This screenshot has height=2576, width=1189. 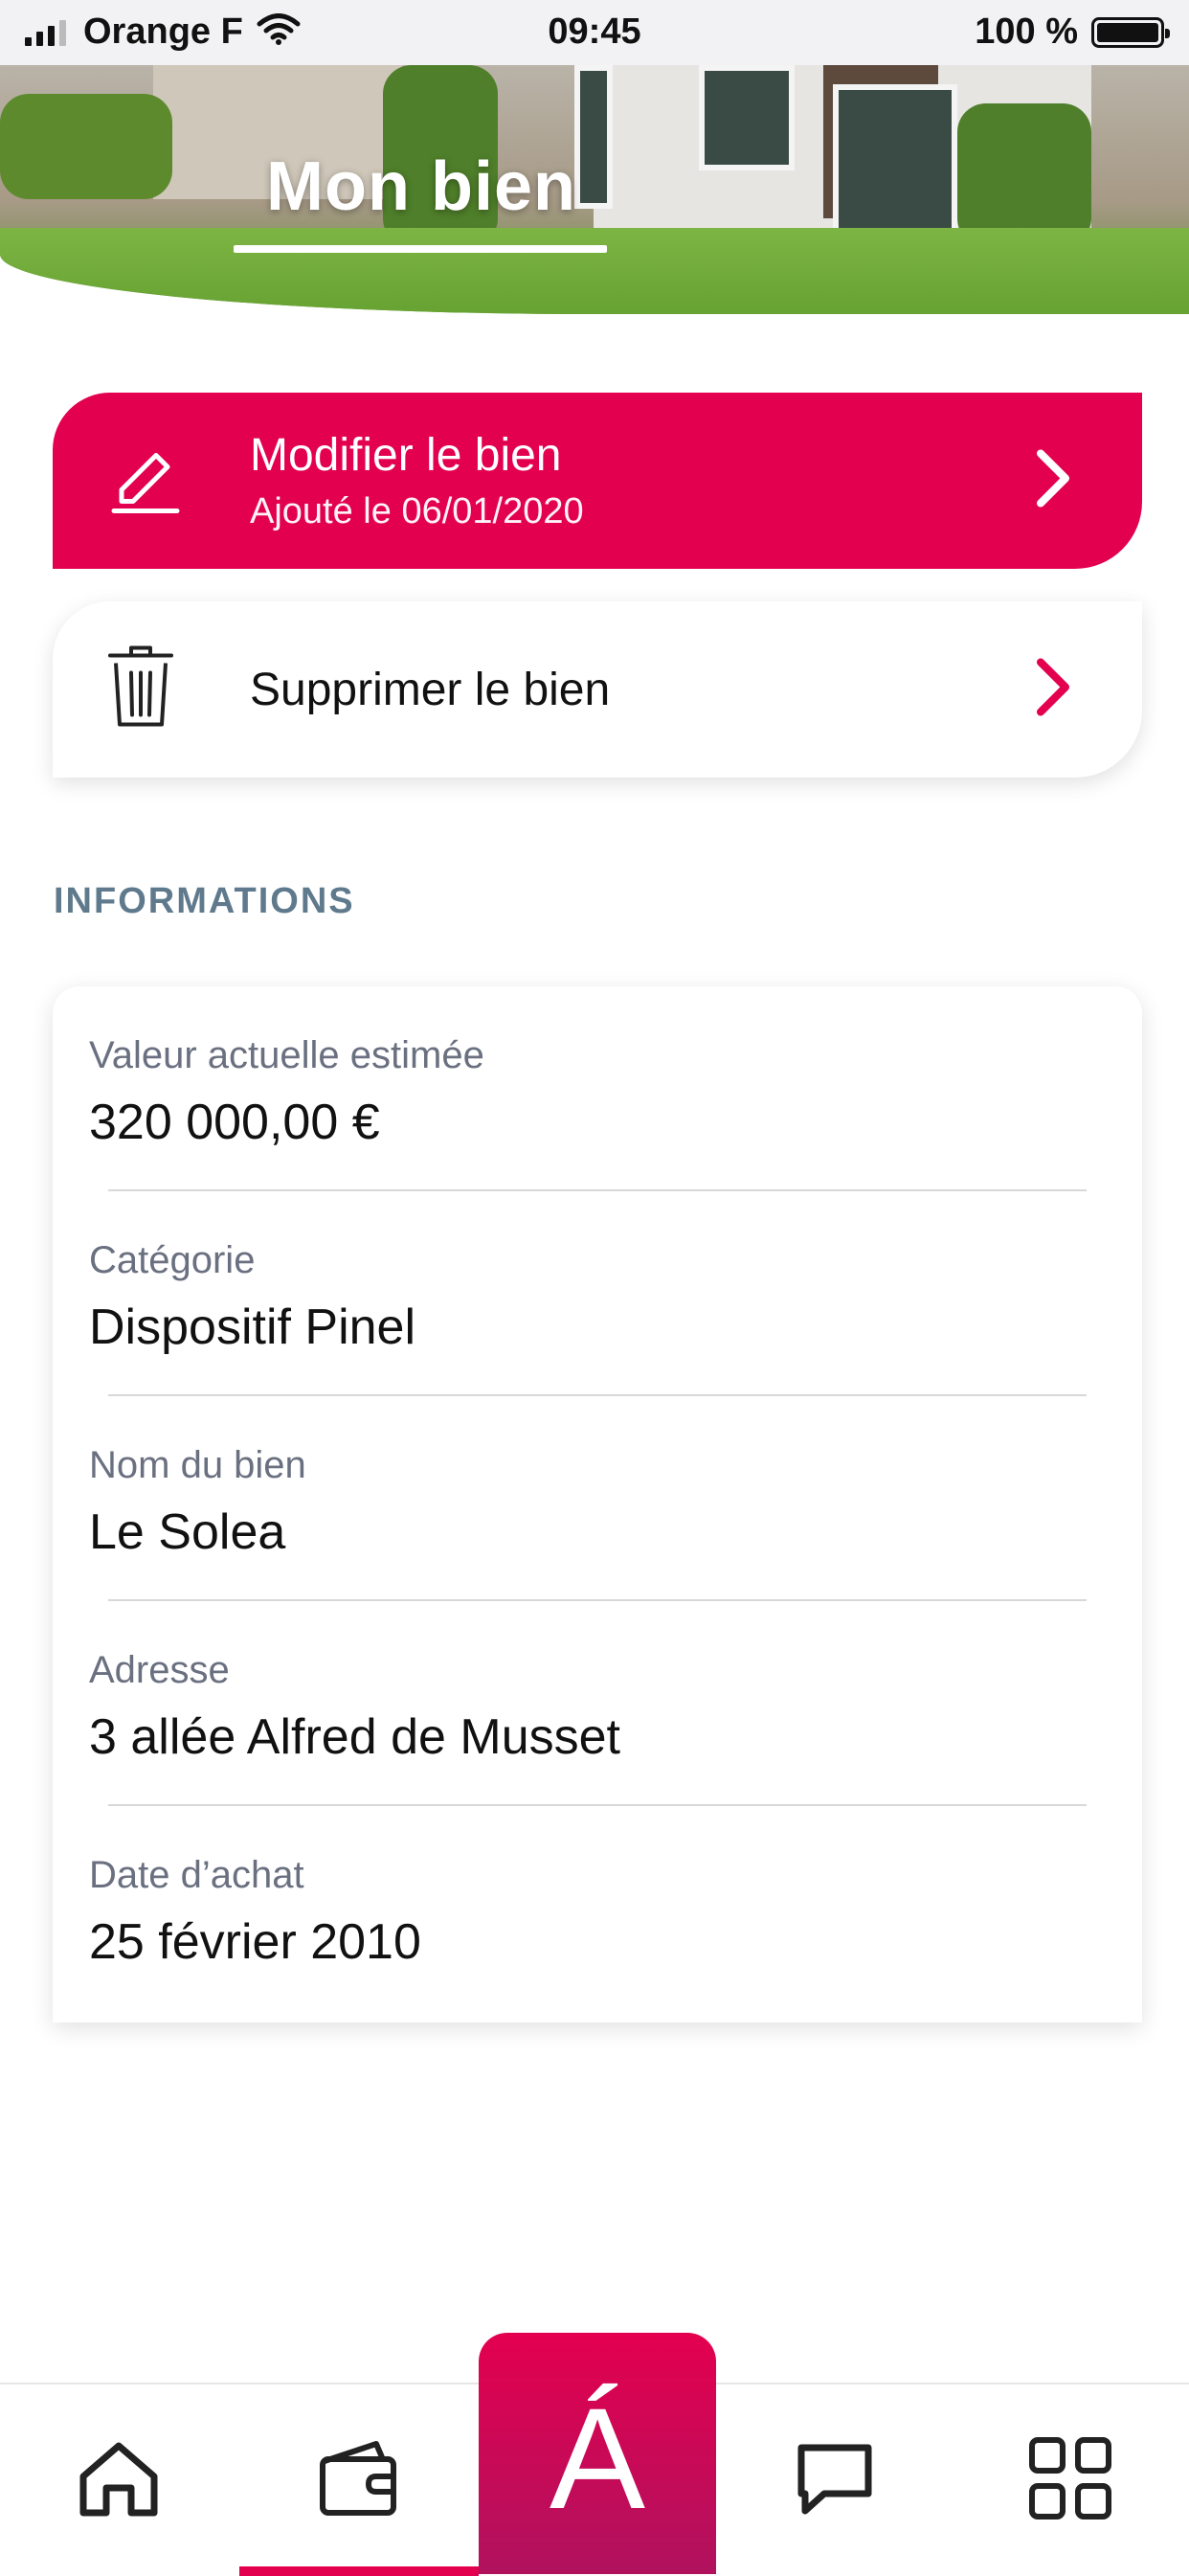 I want to click on nav-home, so click(x=118, y=2480).